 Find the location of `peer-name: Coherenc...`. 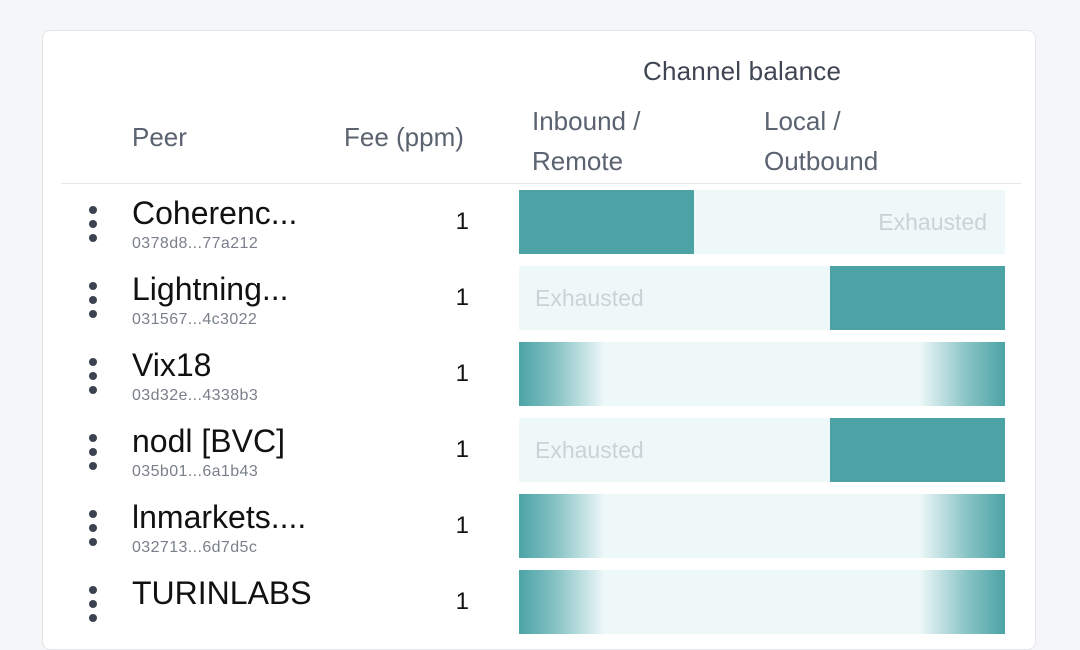

peer-name: Coherenc... is located at coordinates (214, 213).